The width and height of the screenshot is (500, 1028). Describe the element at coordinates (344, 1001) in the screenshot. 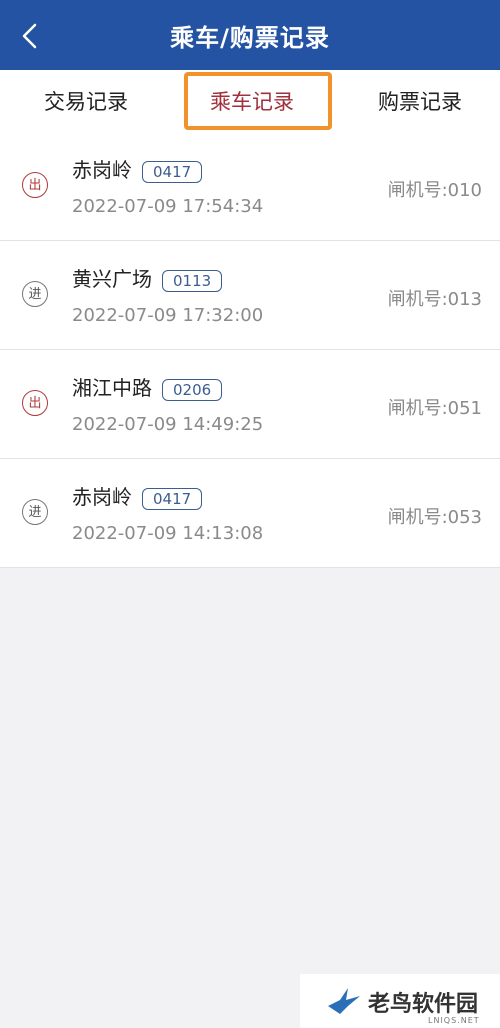

I see `bird-logo-icon` at that location.